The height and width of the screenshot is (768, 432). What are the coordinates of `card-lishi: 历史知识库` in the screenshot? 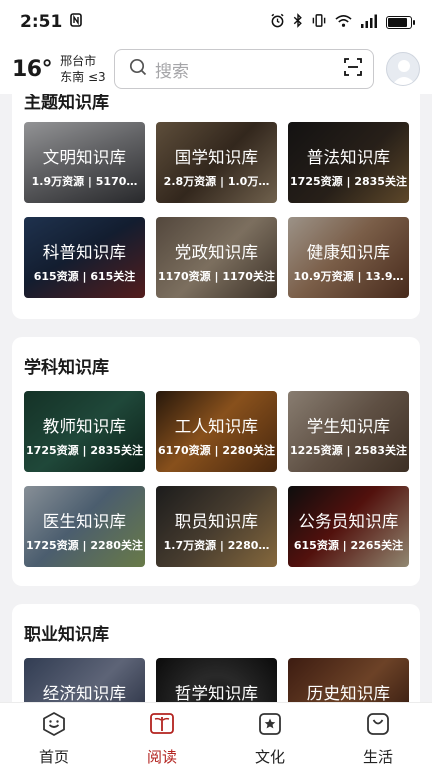 It's located at (348, 680).